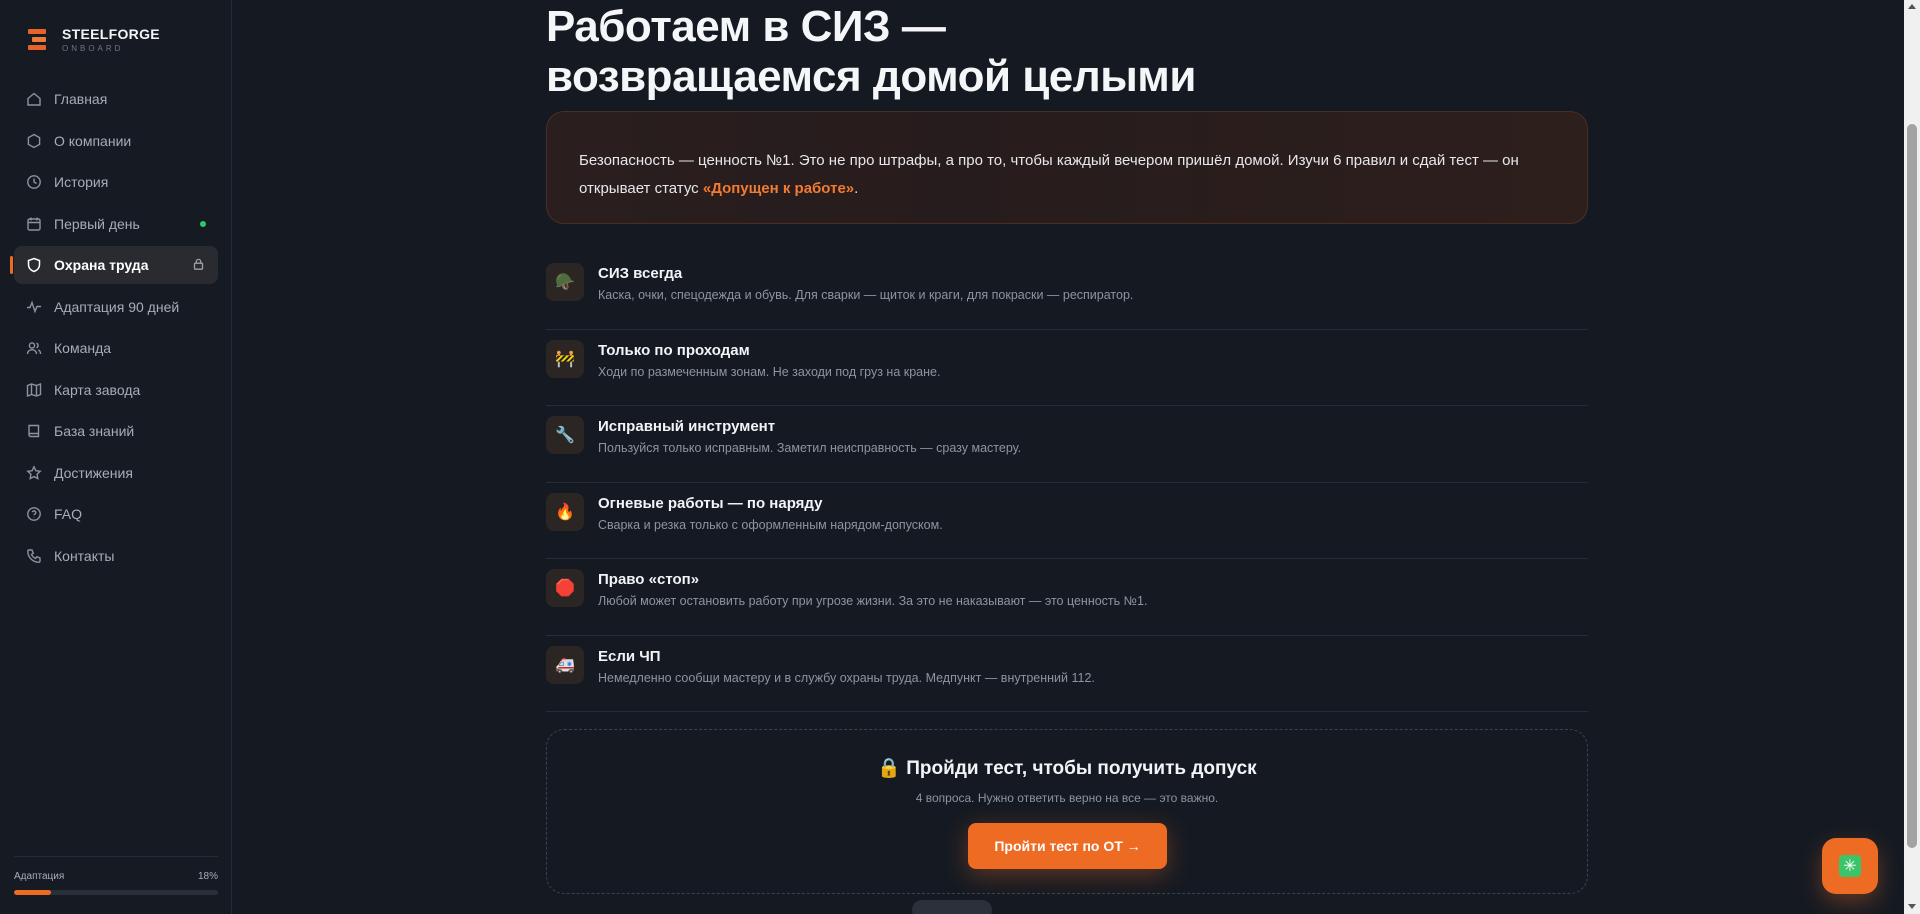  Describe the element at coordinates (38, 40) in the screenshot. I see `steelforge-logo-icon` at that location.